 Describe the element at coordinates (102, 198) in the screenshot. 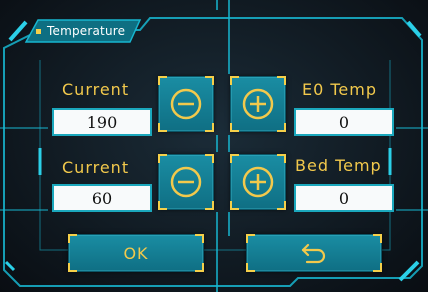

I see `row2-current-value: 60` at that location.